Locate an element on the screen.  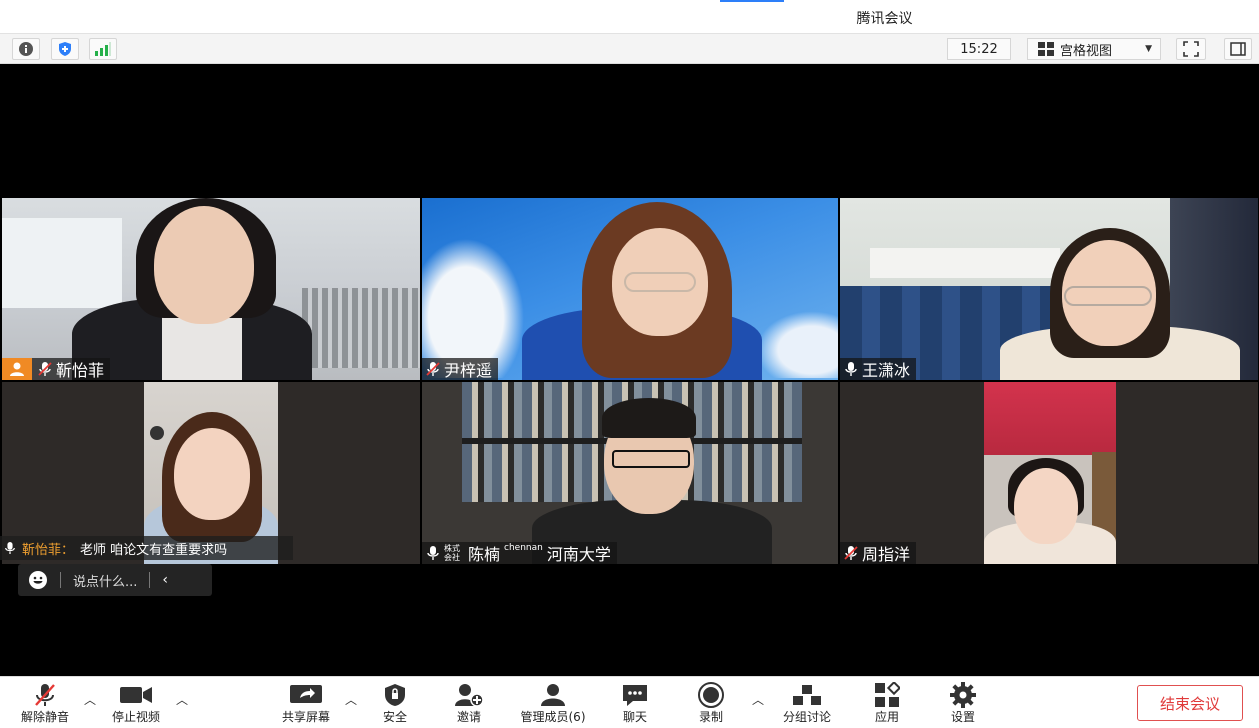
participant-name: 陈楠 is located at coordinates (484, 554).